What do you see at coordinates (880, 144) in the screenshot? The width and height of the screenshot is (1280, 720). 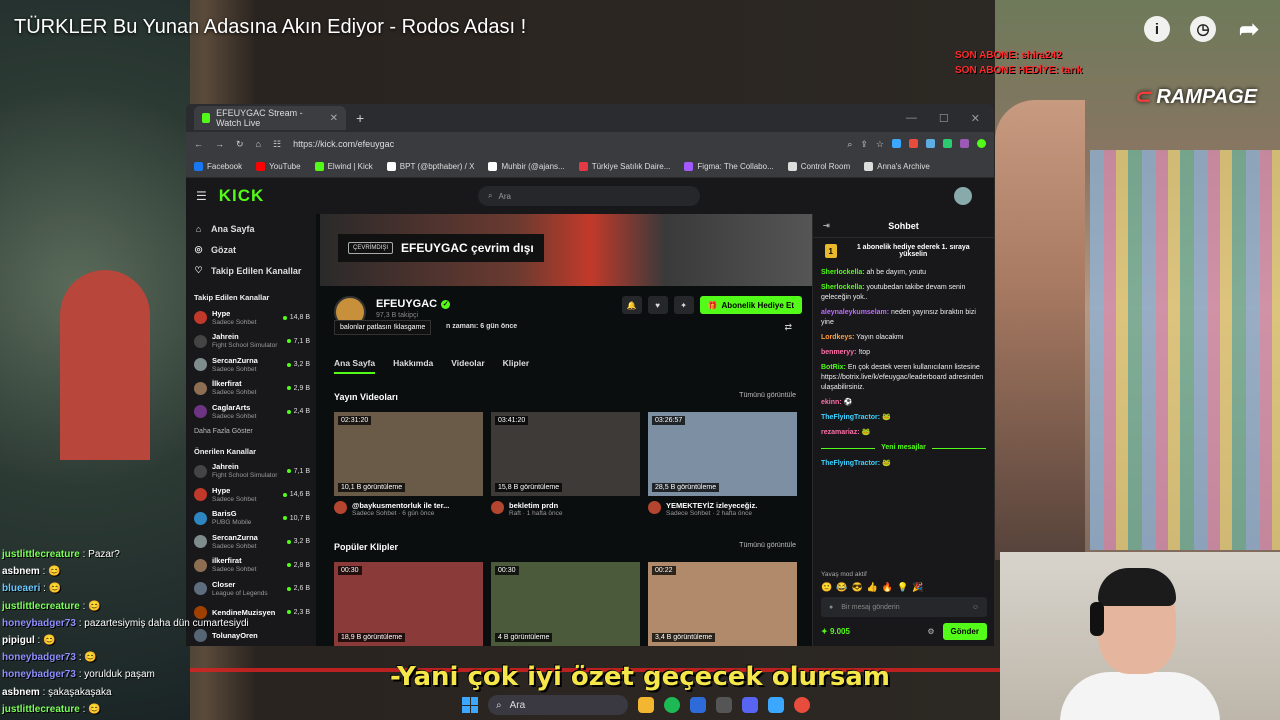 I see `bookmark-star-icon: ☆` at bounding box center [880, 144].